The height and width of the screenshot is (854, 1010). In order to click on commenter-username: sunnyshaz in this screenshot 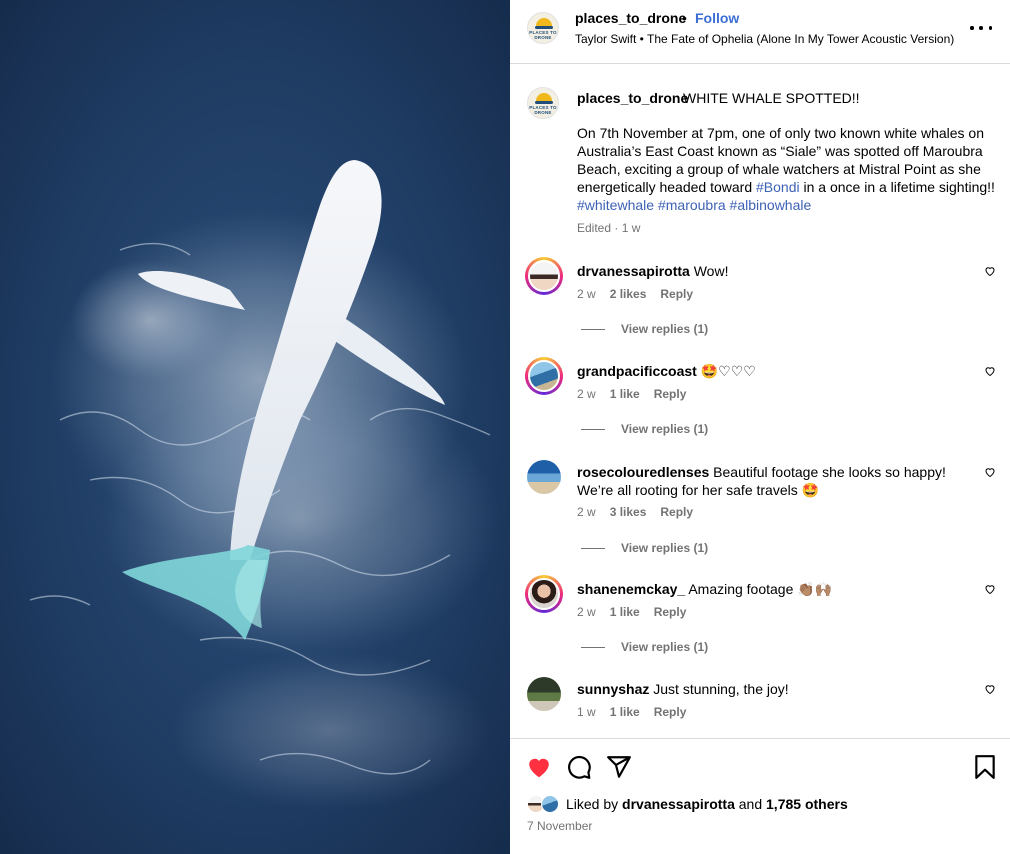, I will do `click(613, 689)`.